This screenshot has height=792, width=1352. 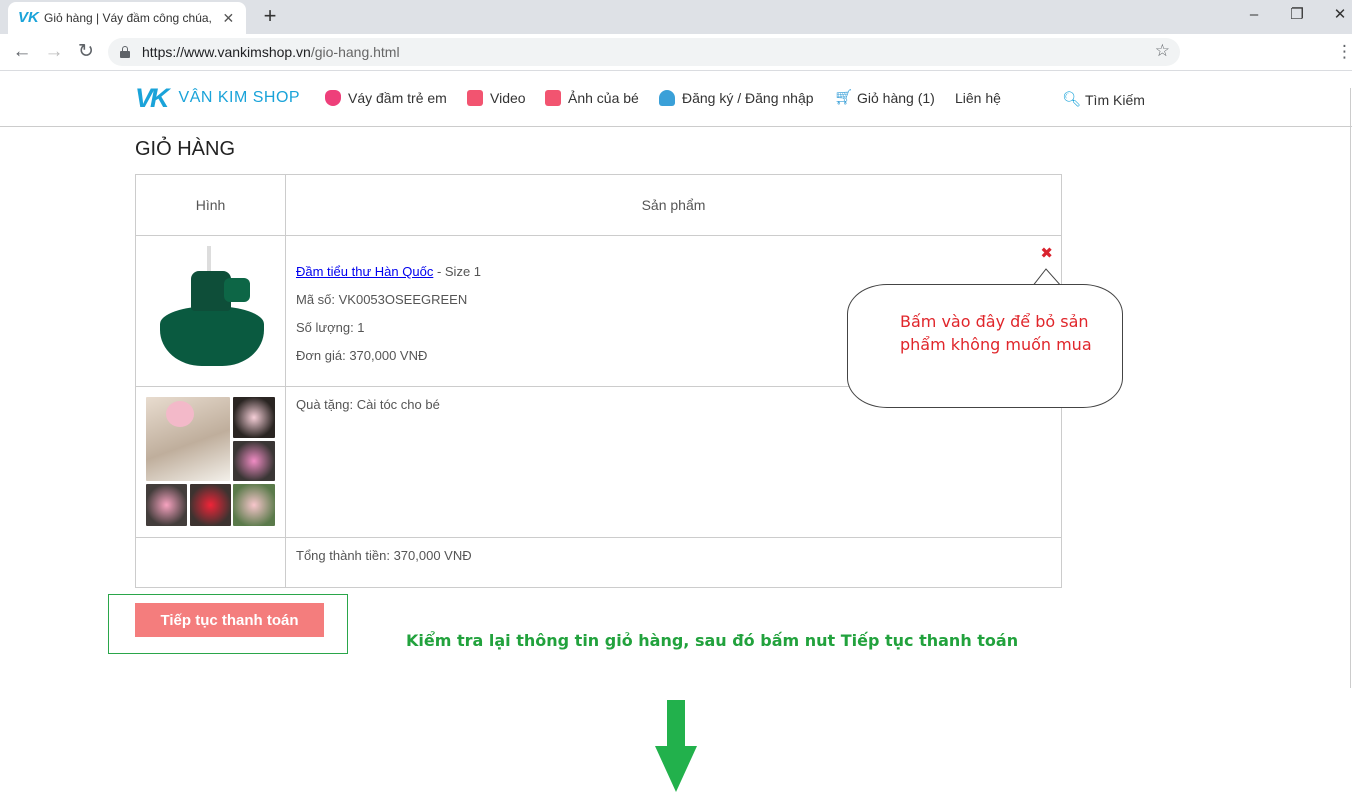 What do you see at coordinates (229, 620) in the screenshot?
I see `checkout-button: Tiếp tục thanh toán` at bounding box center [229, 620].